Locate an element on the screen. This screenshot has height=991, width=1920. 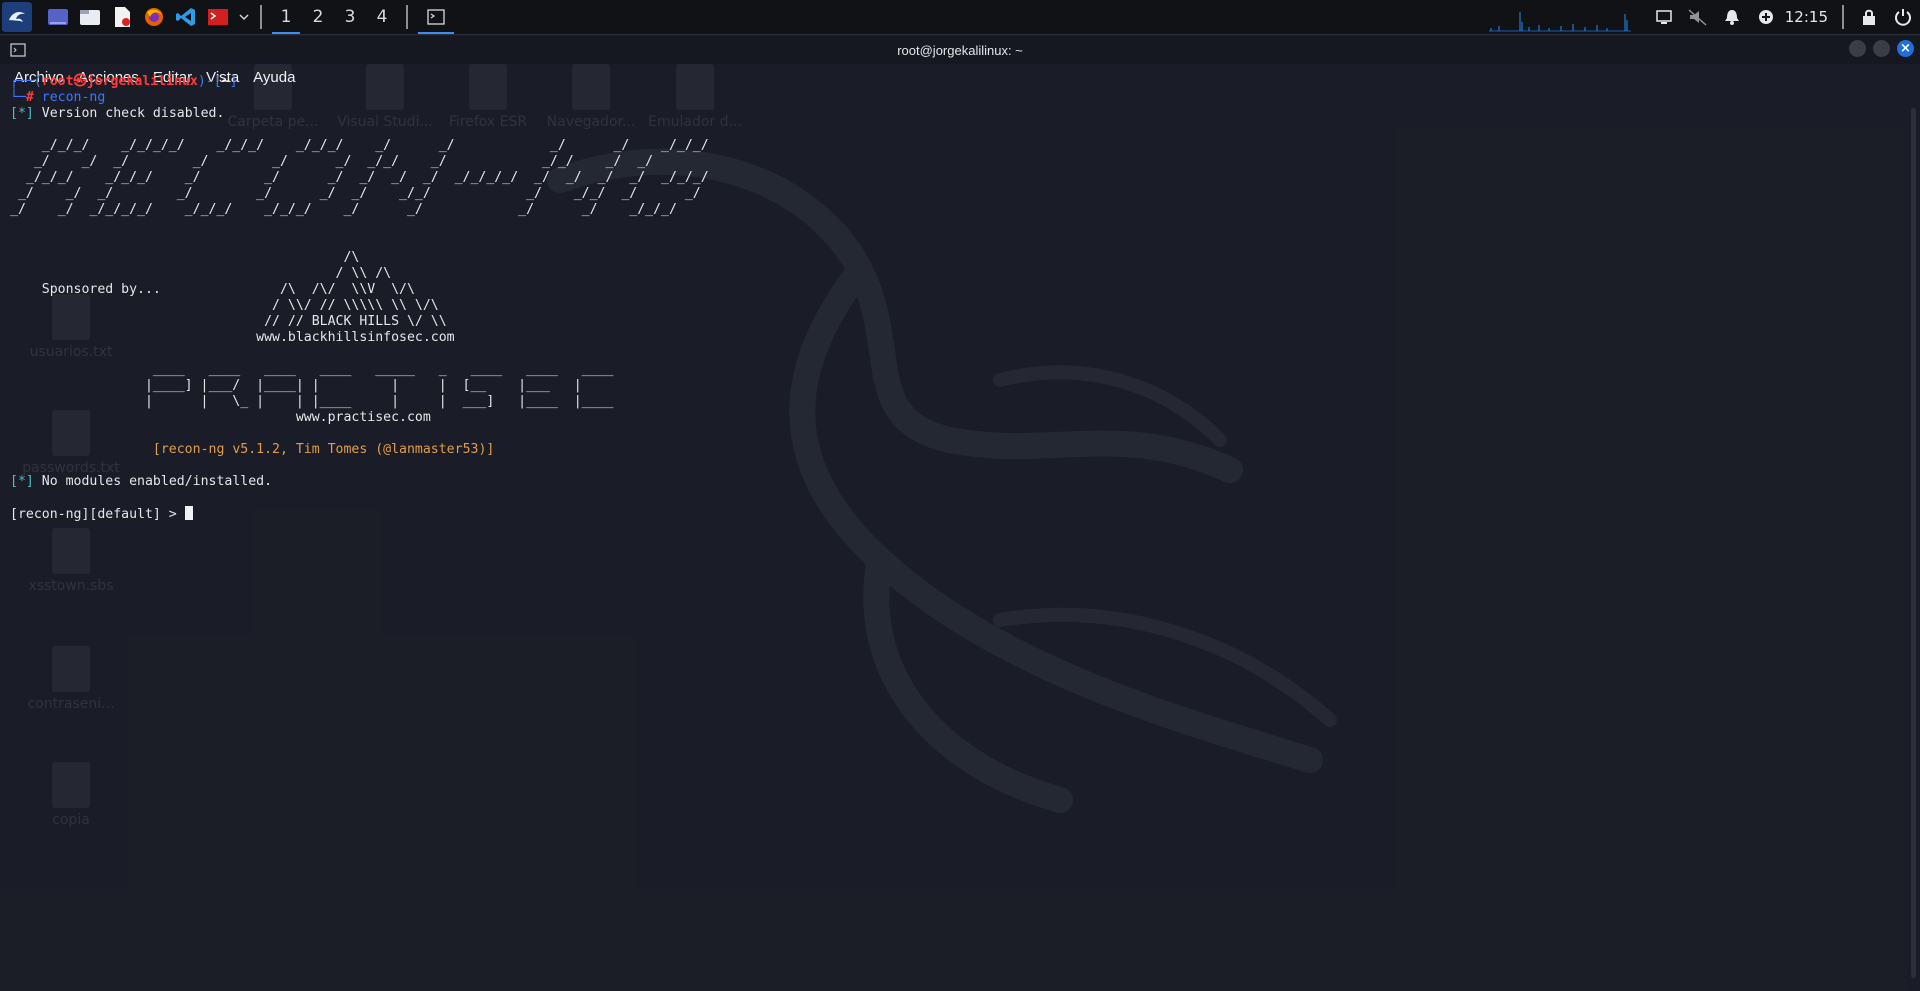
workspace-2: 2 is located at coordinates (318, 17).